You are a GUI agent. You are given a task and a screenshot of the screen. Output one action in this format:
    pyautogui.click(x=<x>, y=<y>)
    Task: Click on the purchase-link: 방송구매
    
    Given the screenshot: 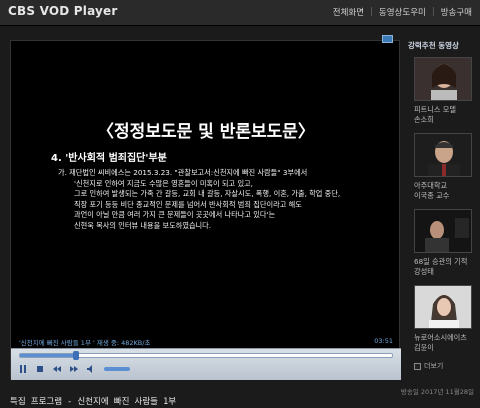 What is the action you would take?
    pyautogui.click(x=456, y=12)
    